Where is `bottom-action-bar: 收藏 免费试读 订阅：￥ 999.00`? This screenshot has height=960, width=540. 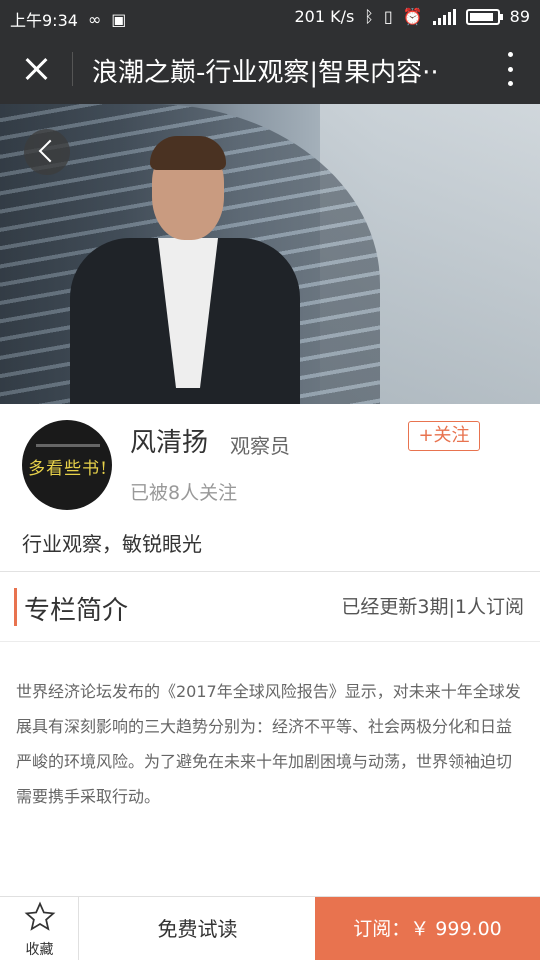 bottom-action-bar: 收藏 免费试读 订阅：￥ 999.00 is located at coordinates (270, 928).